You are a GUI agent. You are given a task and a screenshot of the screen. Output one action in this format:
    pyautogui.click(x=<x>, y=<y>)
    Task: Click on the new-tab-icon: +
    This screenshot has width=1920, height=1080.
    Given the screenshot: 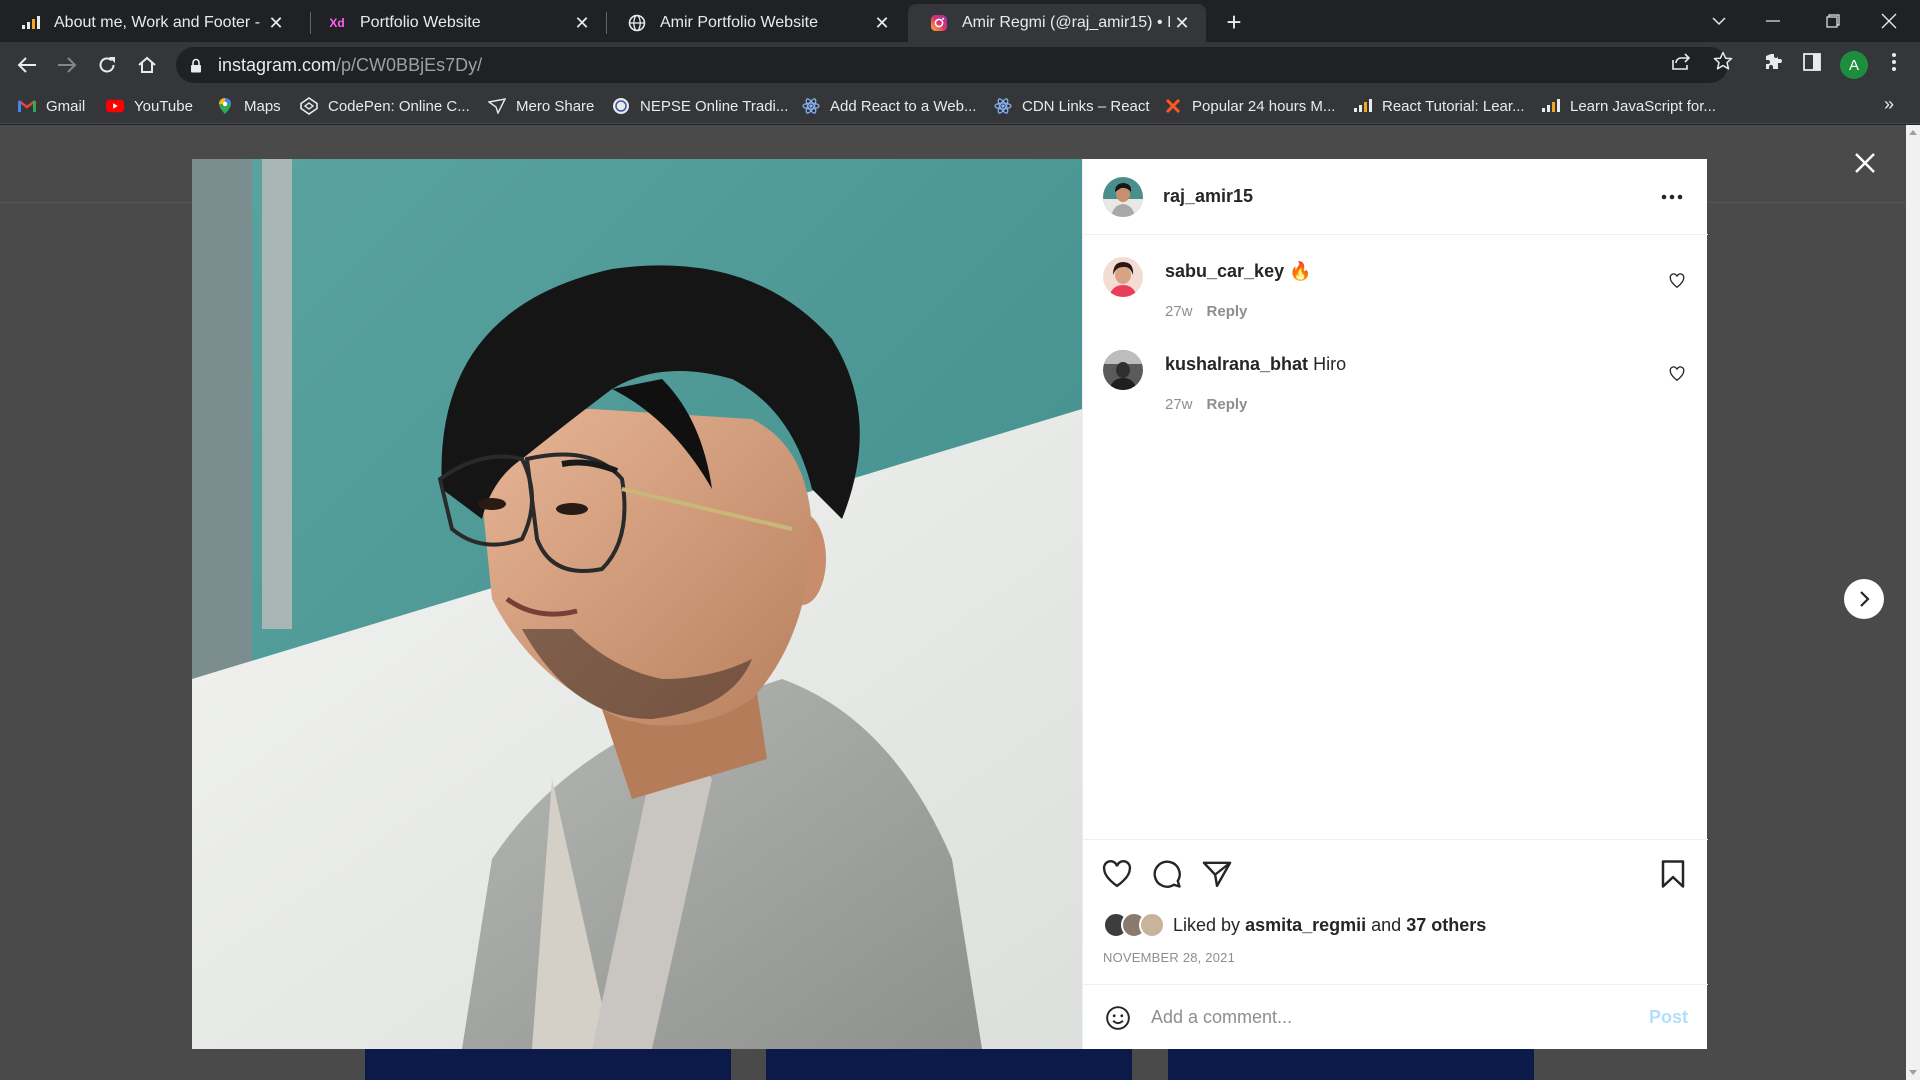 What is the action you would take?
    pyautogui.click(x=1234, y=22)
    